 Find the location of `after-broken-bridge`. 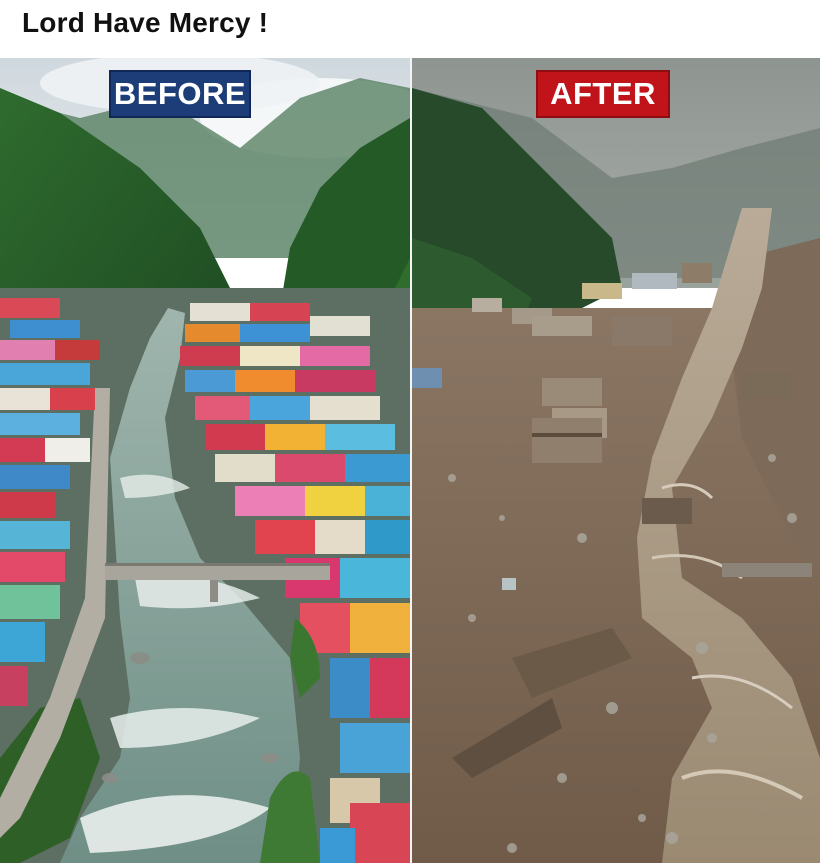

after-broken-bridge is located at coordinates (767, 570).